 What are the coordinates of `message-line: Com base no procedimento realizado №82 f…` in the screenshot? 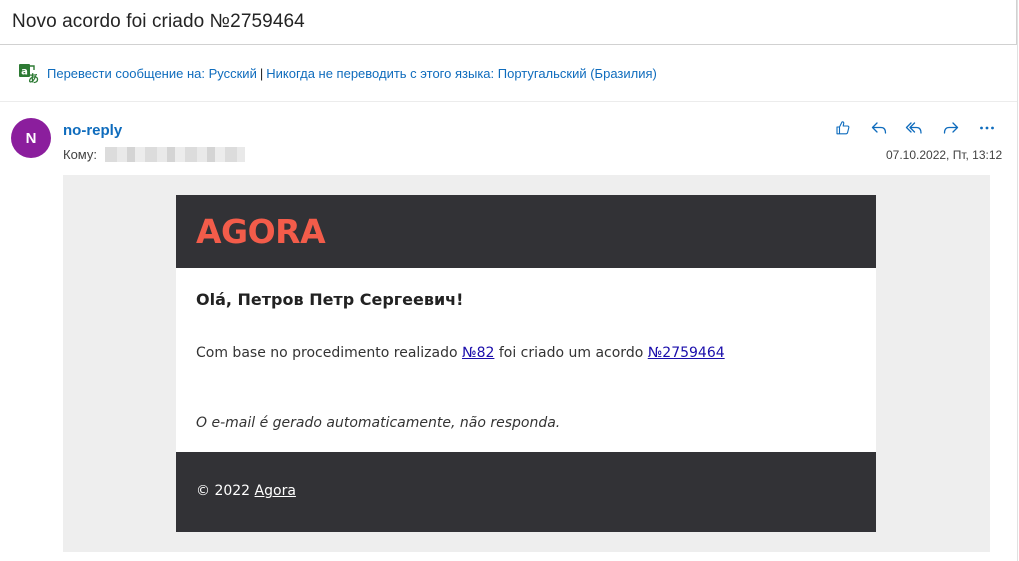 It's located at (460, 353).